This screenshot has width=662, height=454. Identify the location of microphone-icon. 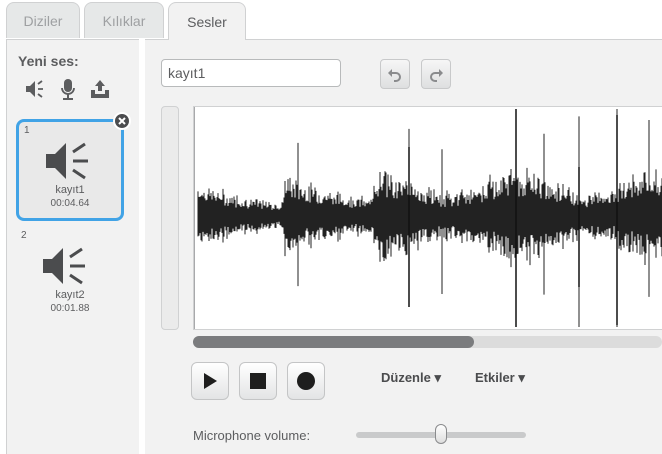
(68, 90).